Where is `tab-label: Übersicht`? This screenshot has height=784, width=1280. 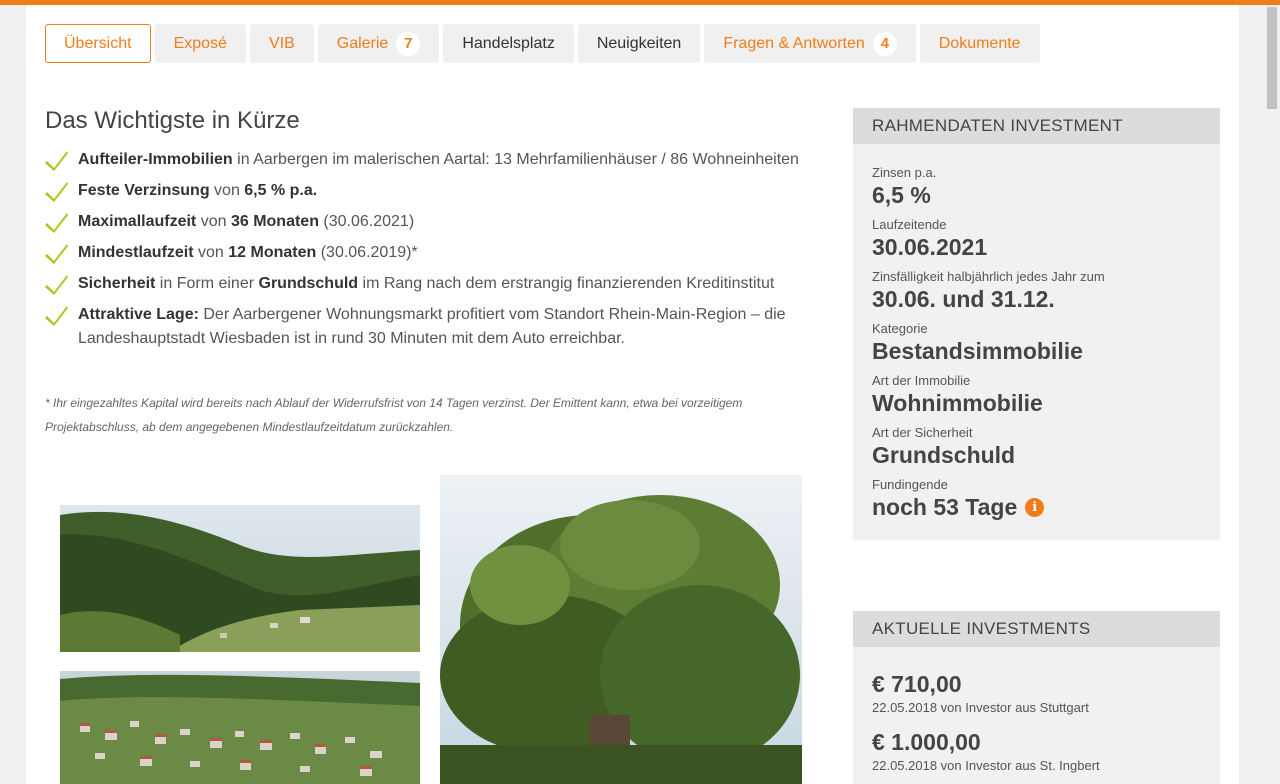
tab-label: Übersicht is located at coordinates (98, 43).